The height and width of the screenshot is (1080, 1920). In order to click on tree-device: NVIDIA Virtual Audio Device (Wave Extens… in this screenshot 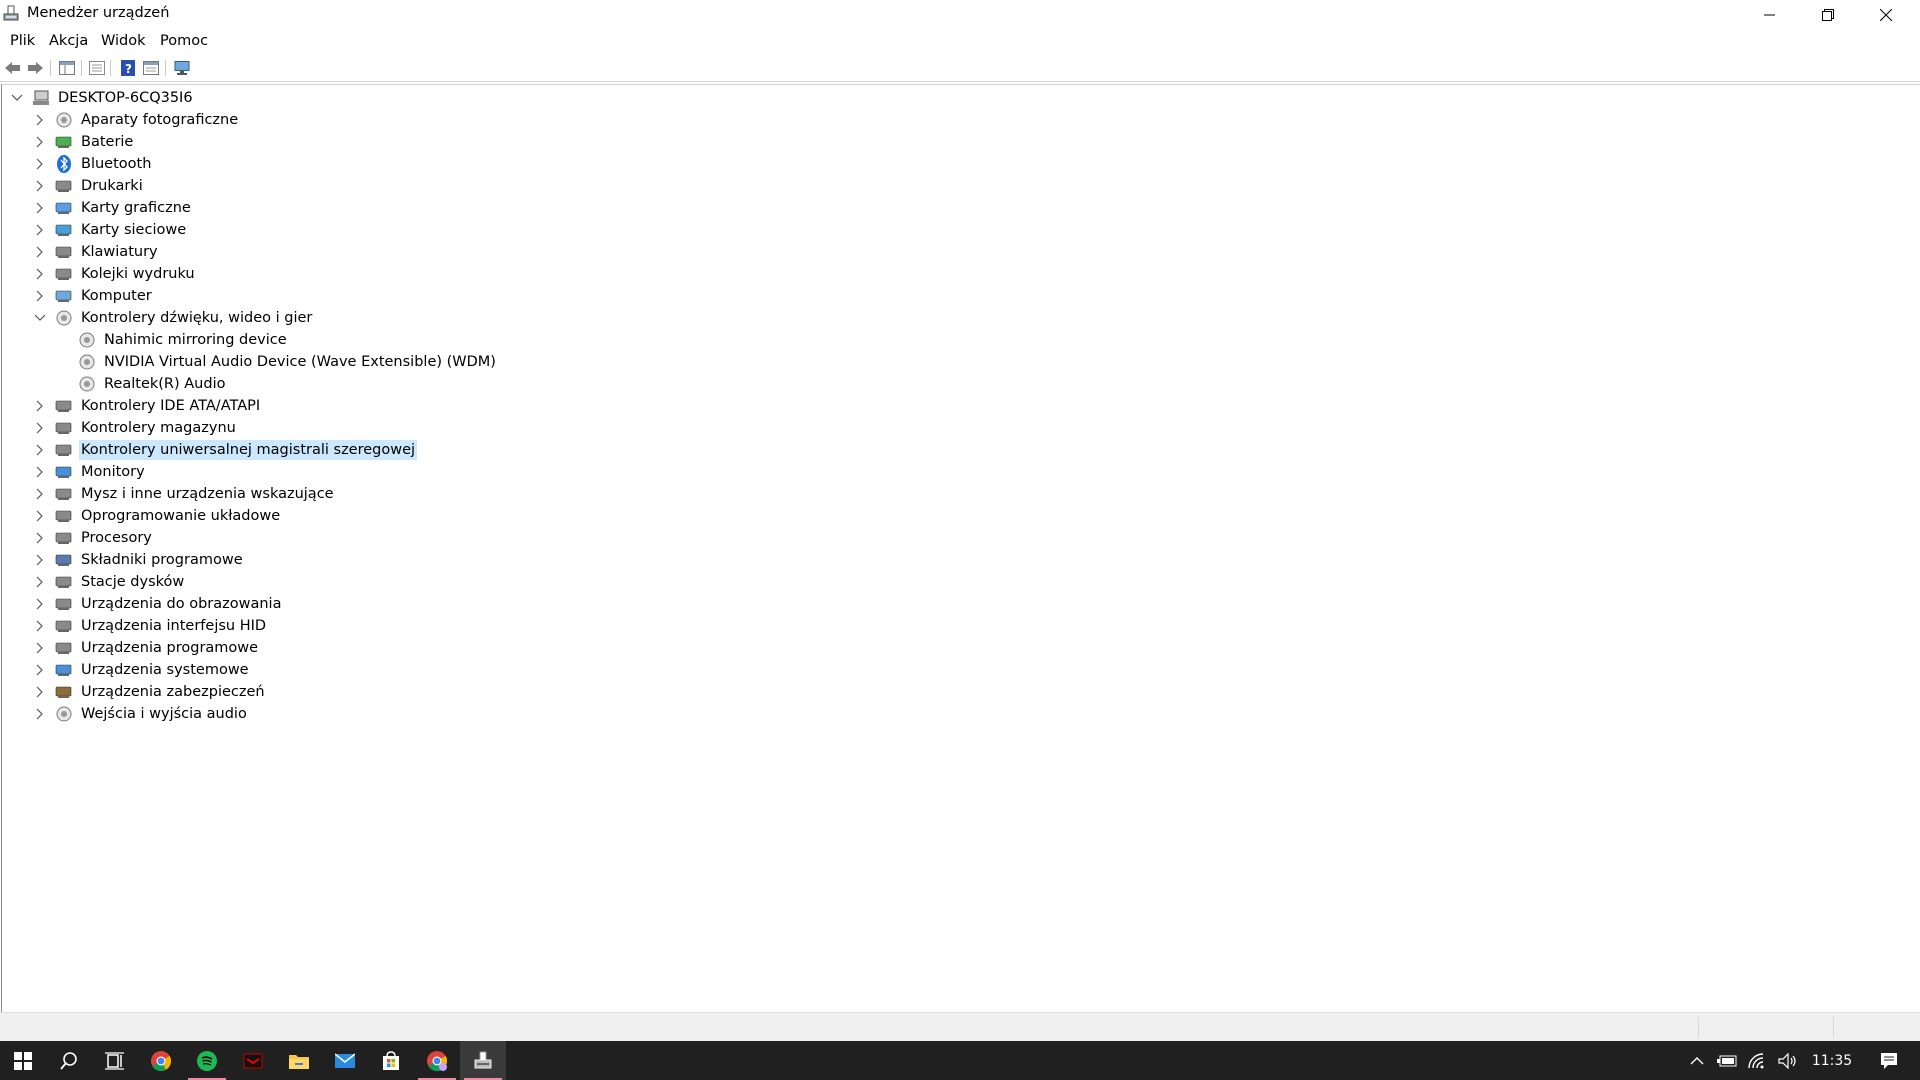, I will do `click(288, 362)`.